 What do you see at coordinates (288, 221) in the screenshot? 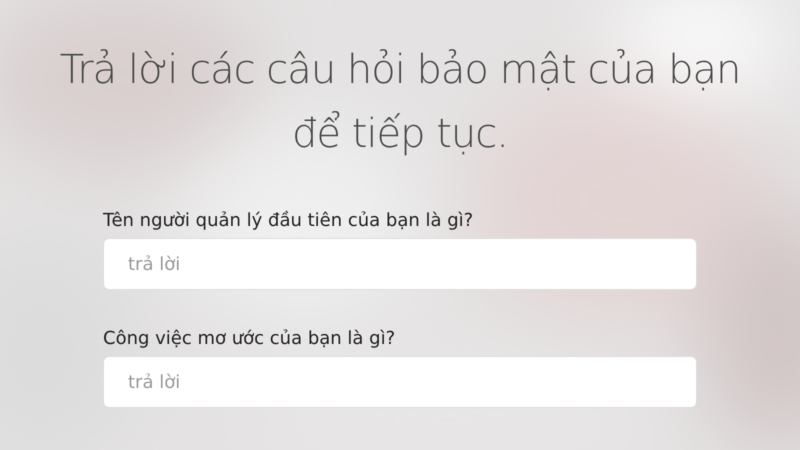
I see `question-label: Tên người quản lý đầu tiên của bạn là gì?` at bounding box center [288, 221].